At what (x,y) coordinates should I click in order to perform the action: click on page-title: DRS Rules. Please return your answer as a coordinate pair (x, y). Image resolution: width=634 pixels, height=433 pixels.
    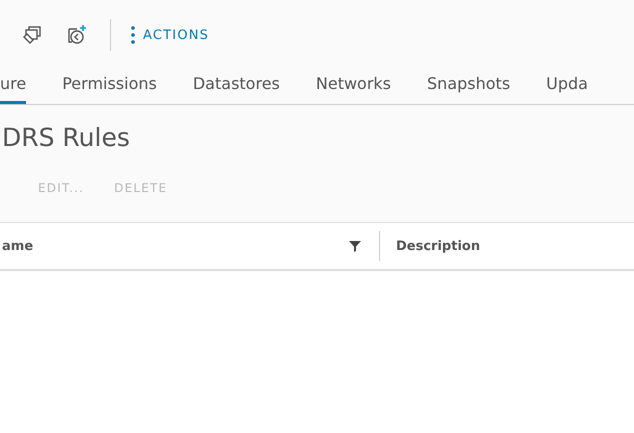
    Looking at the image, I should click on (66, 138).